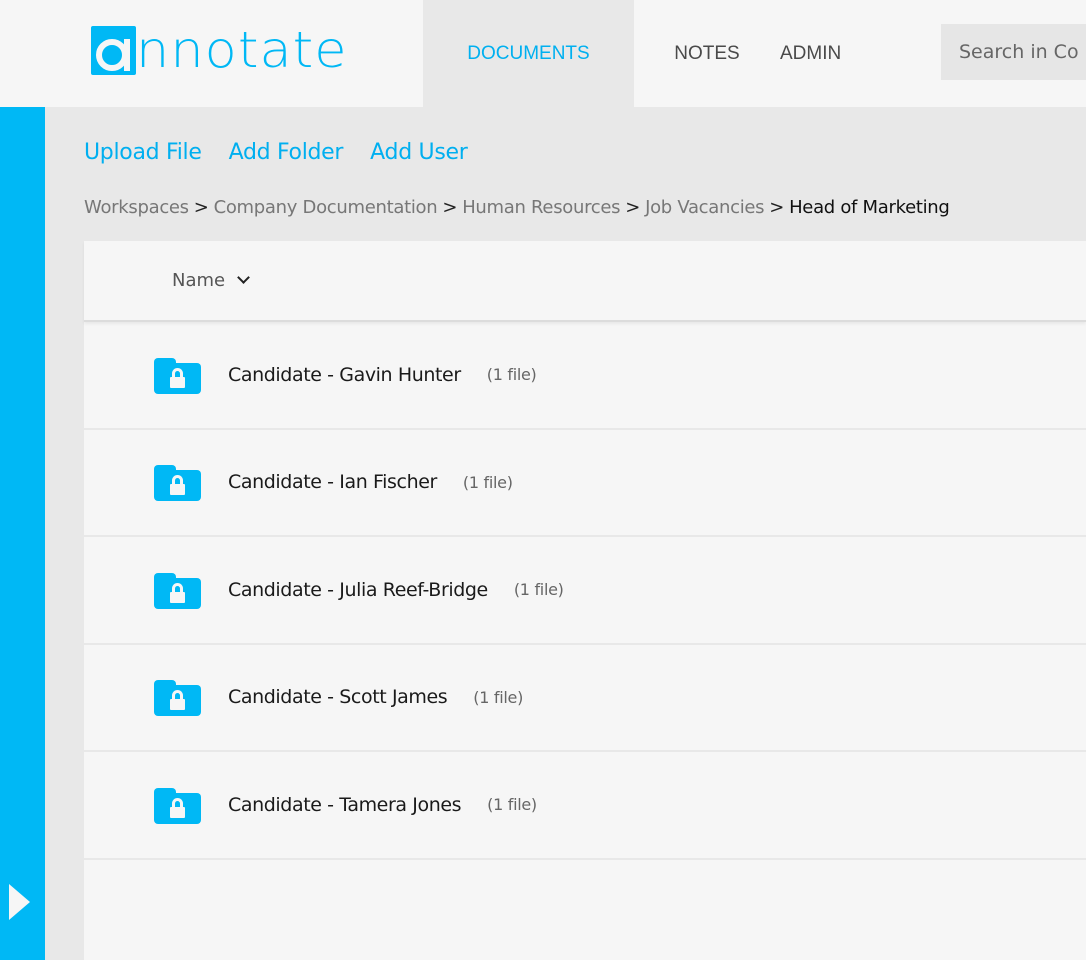 The image size is (1086, 960). I want to click on action-links: Upload File Add Folder Add User, so click(289, 152).